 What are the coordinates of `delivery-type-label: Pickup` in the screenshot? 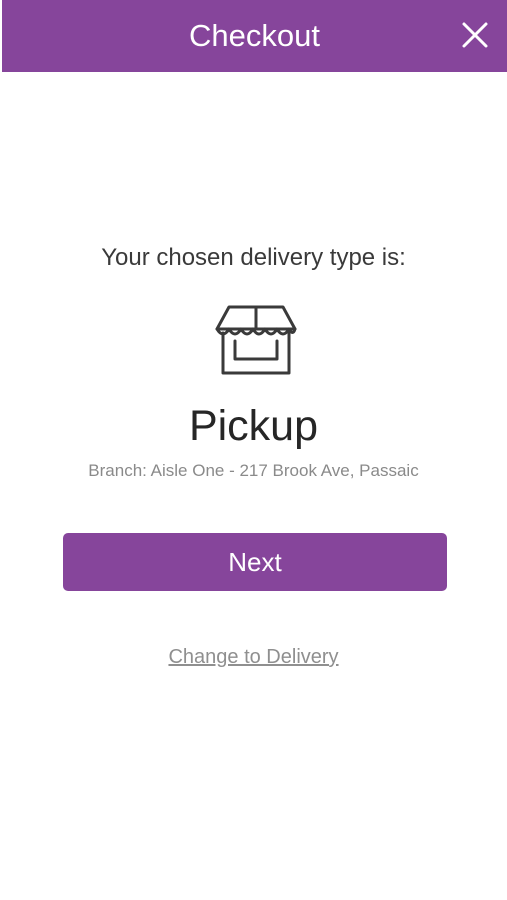 It's located at (253, 426).